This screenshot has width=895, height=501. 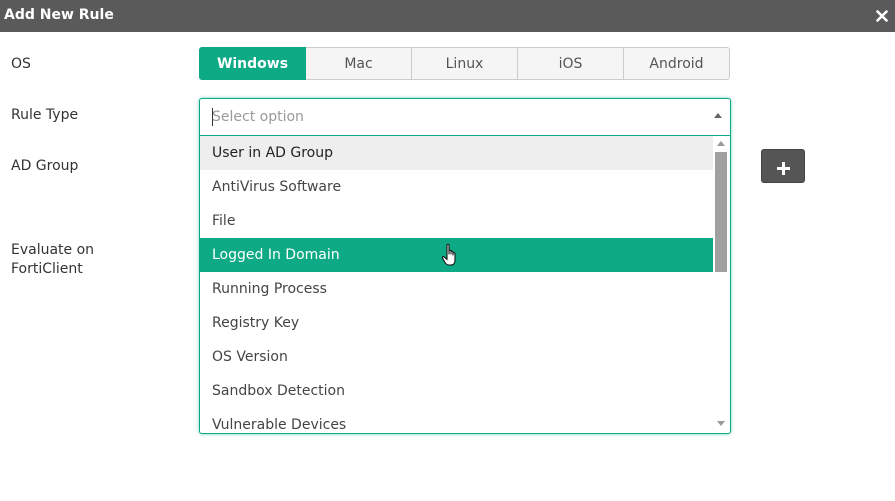 What do you see at coordinates (258, 117) in the screenshot?
I see `rule-type-placeholder: Select option` at bounding box center [258, 117].